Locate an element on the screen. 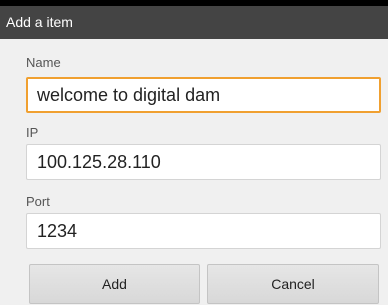 This screenshot has height=305, width=388. ip-field: 100.125.28.110 is located at coordinates (203, 162).